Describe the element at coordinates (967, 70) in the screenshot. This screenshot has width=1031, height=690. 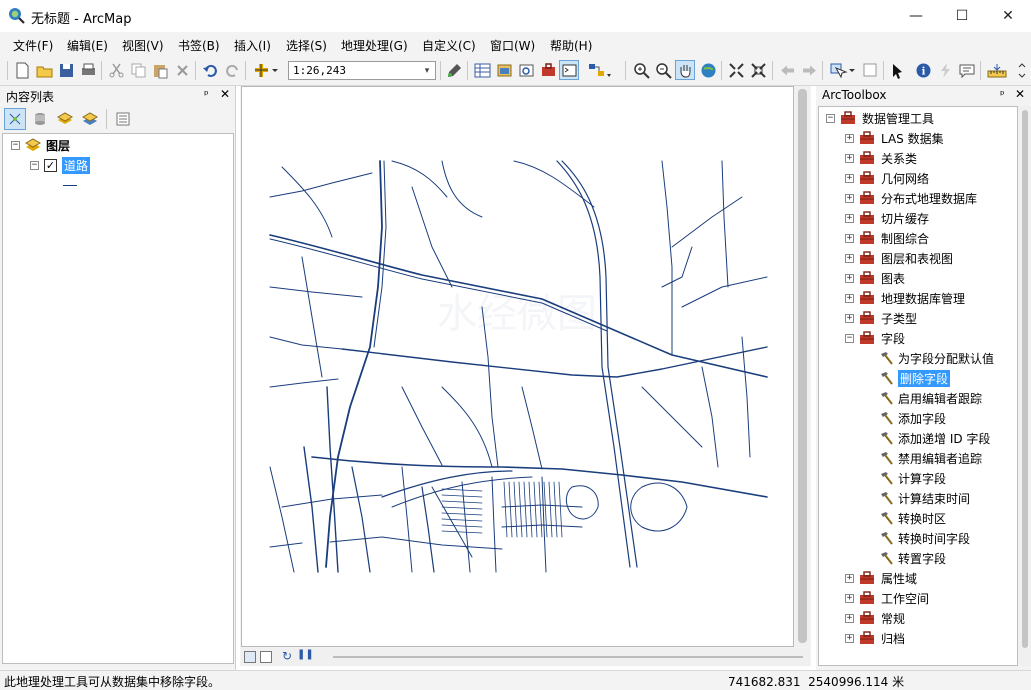
I see `find-icon` at that location.